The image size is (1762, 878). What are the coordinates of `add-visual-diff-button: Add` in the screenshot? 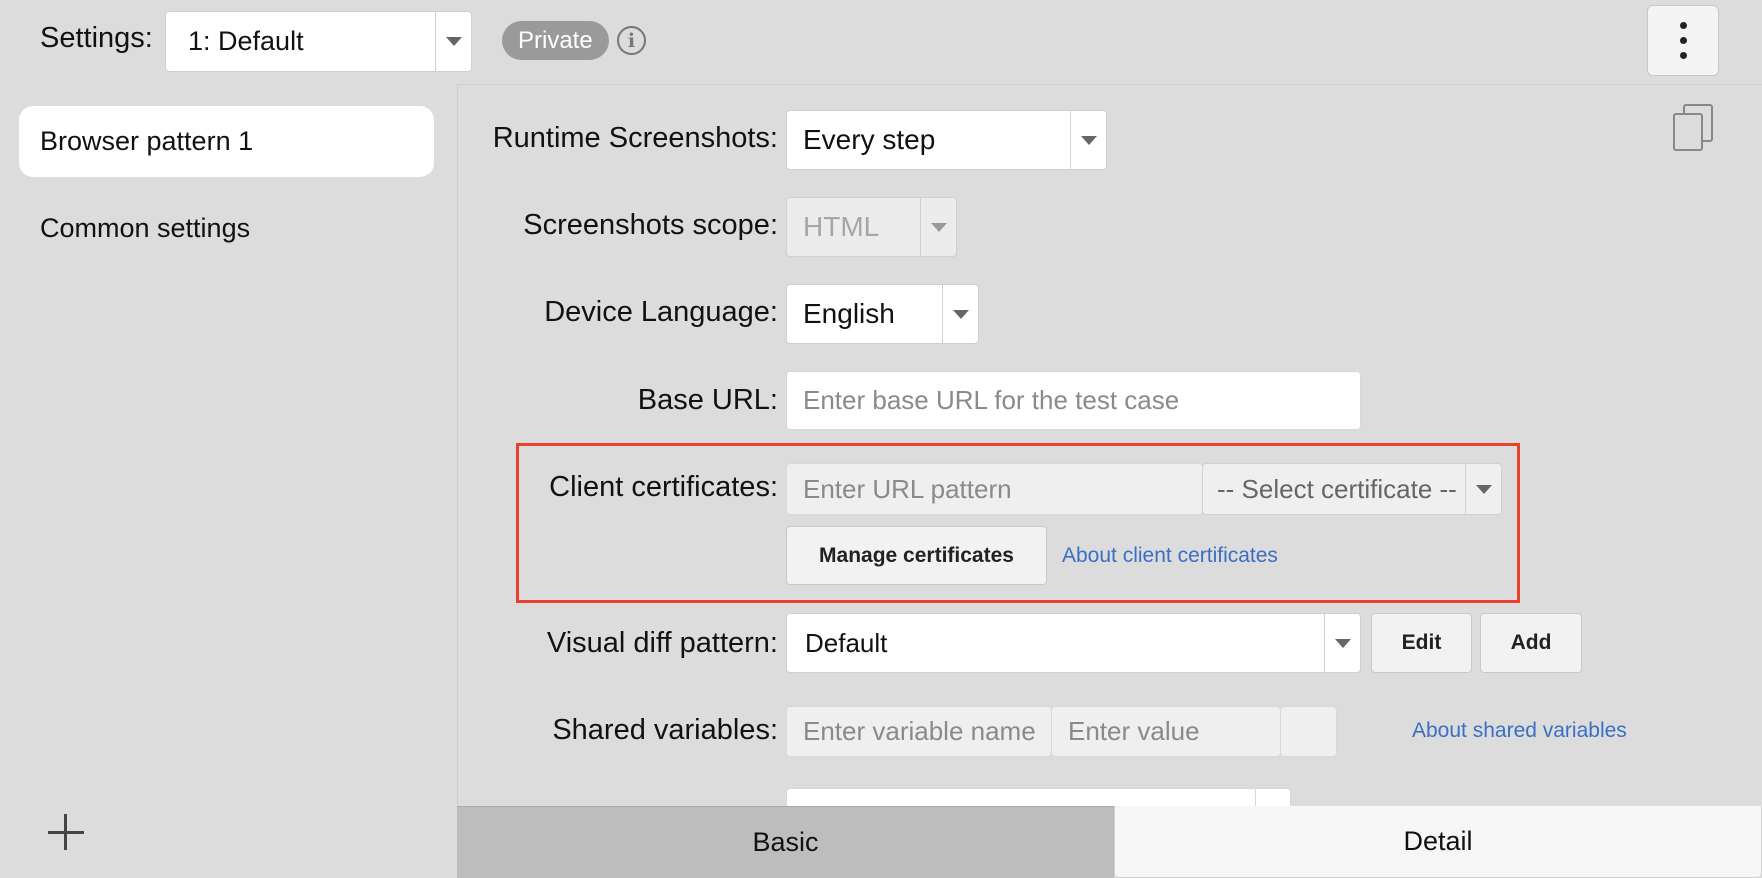 It's located at (1531, 643).